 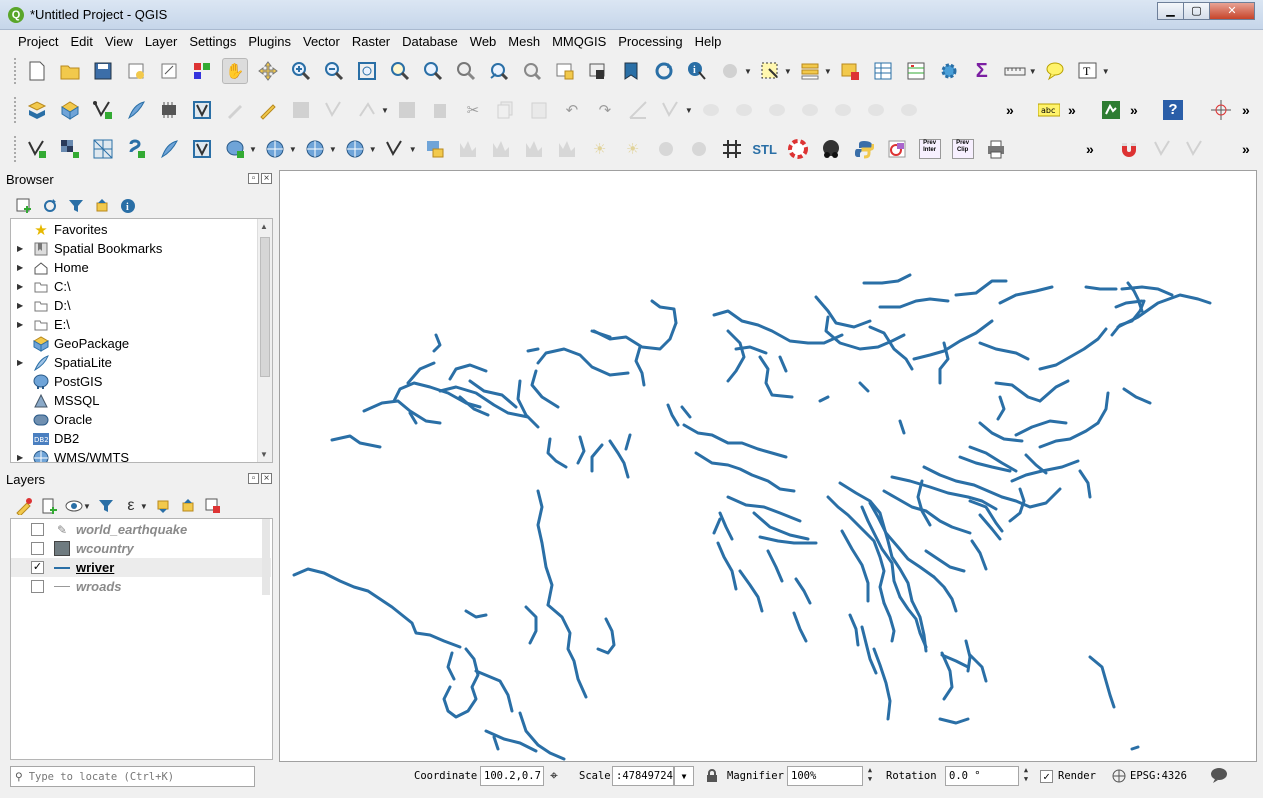 I want to click on delete-part-icon, so click(x=909, y=110).